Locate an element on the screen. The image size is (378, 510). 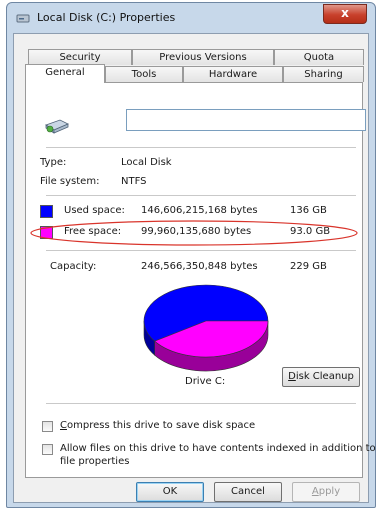
ok-button: OK is located at coordinates (170, 492).